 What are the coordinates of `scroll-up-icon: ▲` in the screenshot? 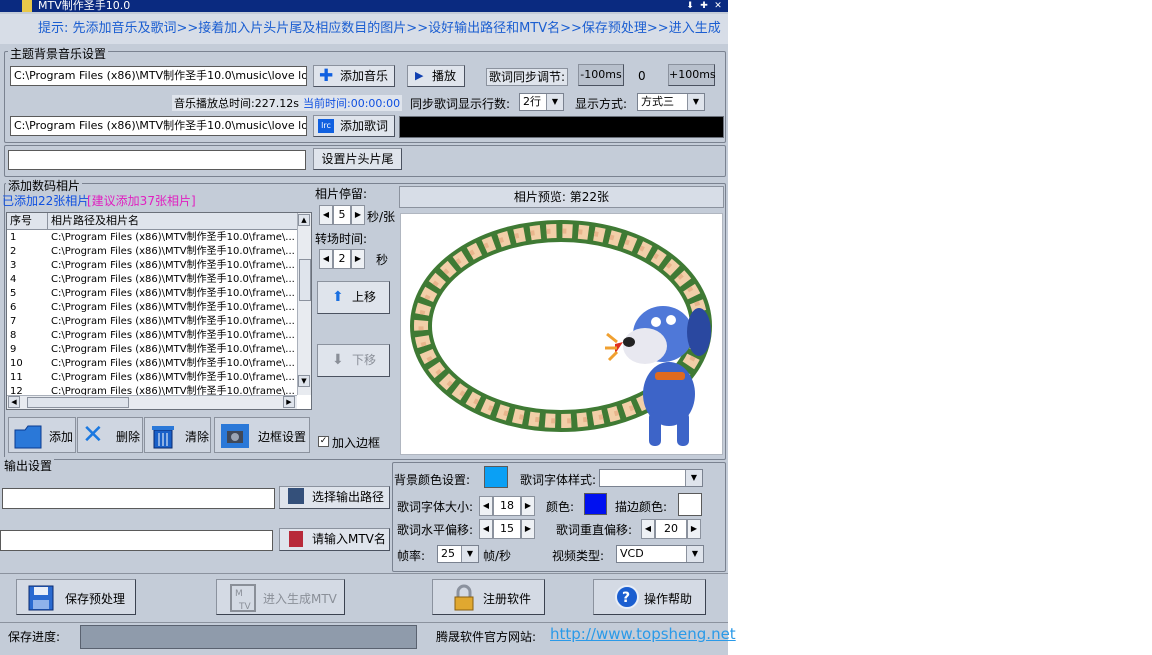 It's located at (304, 220).